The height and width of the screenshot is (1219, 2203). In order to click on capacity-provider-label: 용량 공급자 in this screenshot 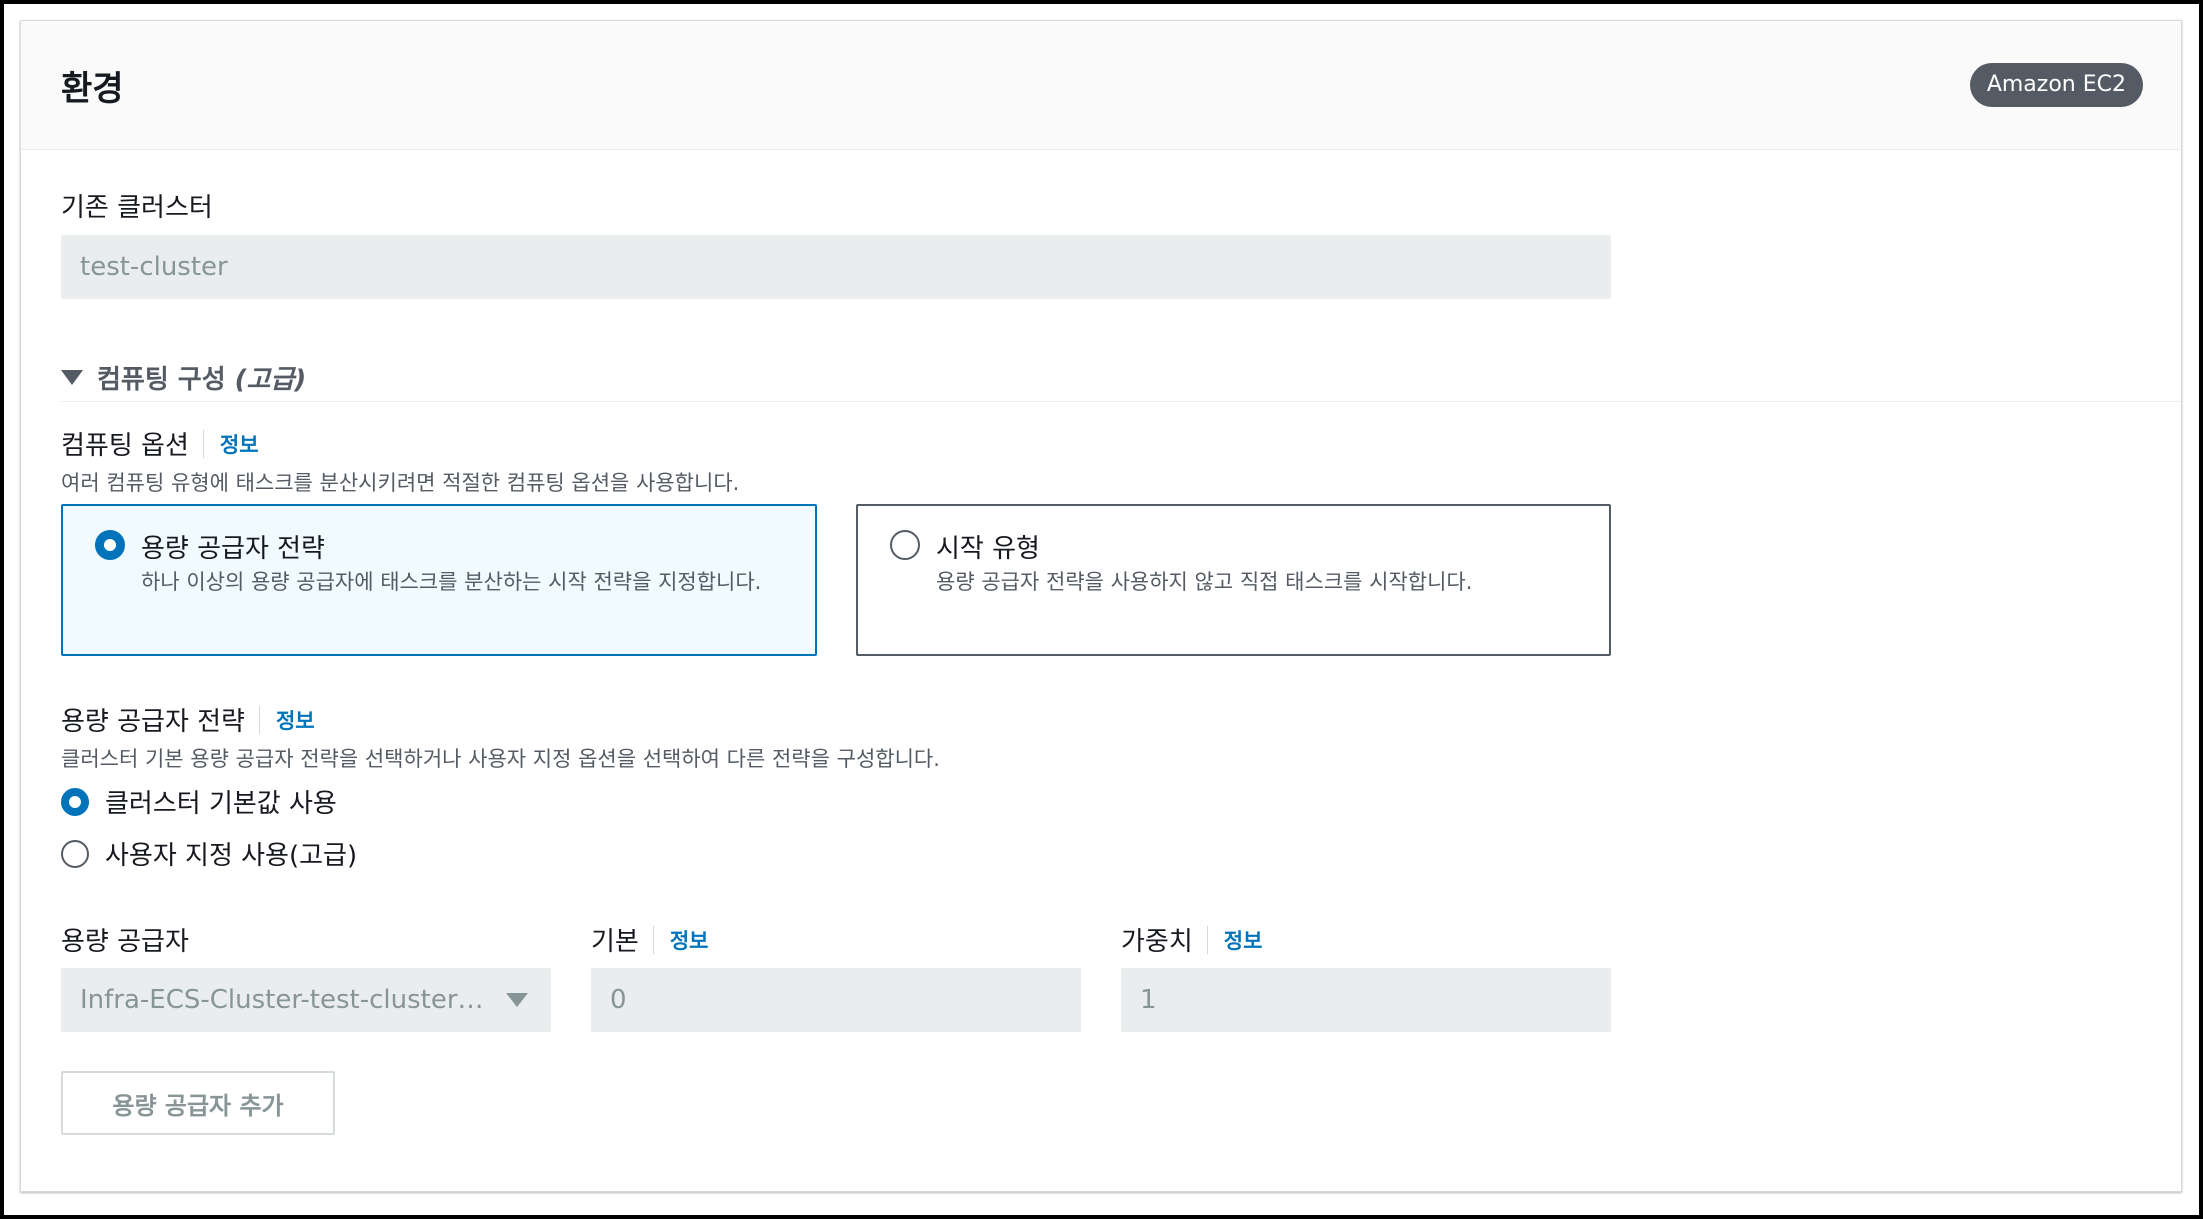, I will do `click(125, 942)`.